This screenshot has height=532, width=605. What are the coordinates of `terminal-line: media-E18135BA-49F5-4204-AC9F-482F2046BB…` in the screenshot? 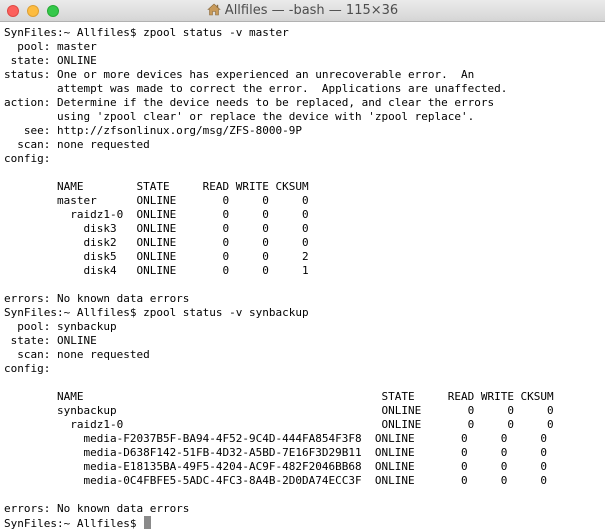 It's located at (276, 466).